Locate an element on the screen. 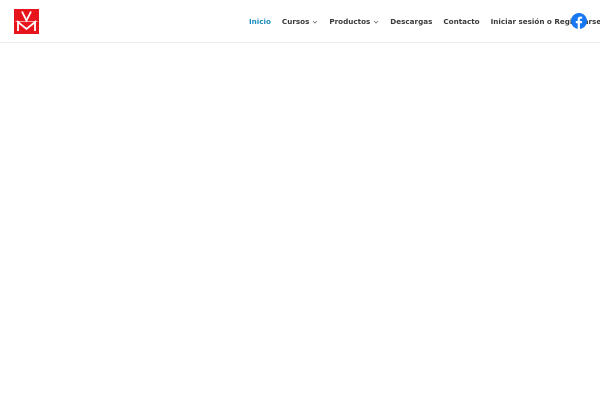 This screenshot has height=400, width=600. site-logo is located at coordinates (26, 21).